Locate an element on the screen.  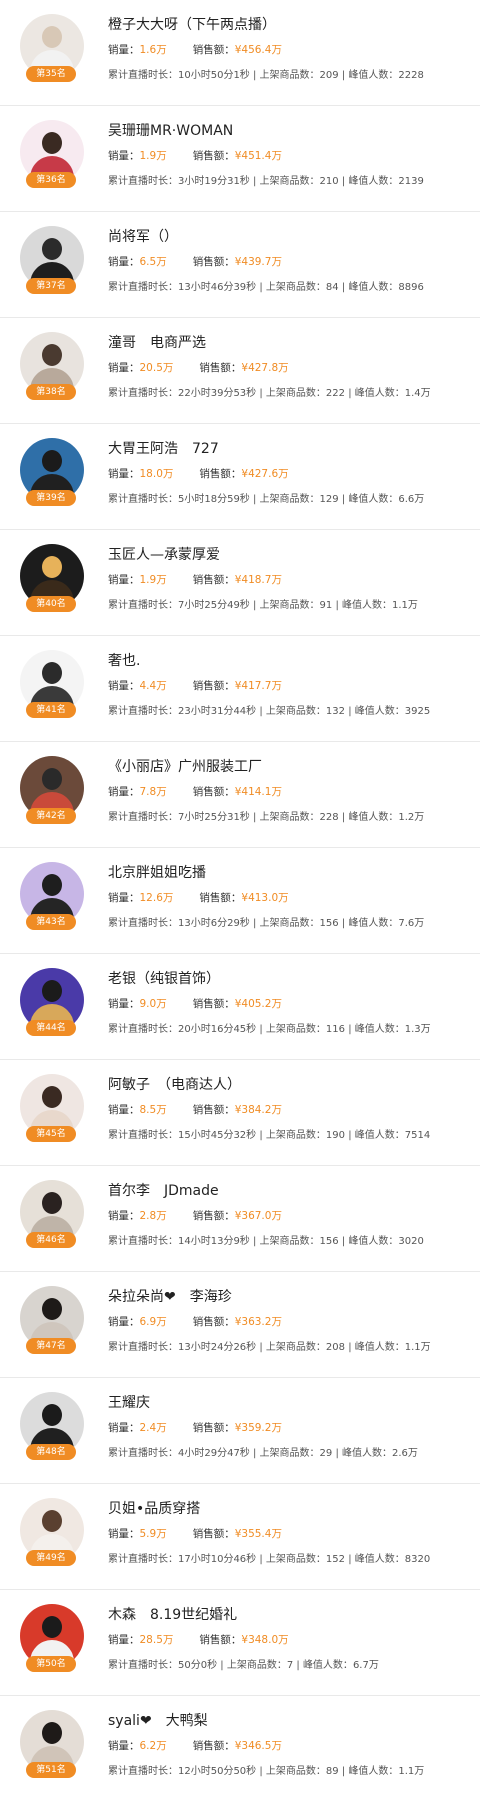
revenue-value: ¥384.2万 is located at coordinates (258, 1110).